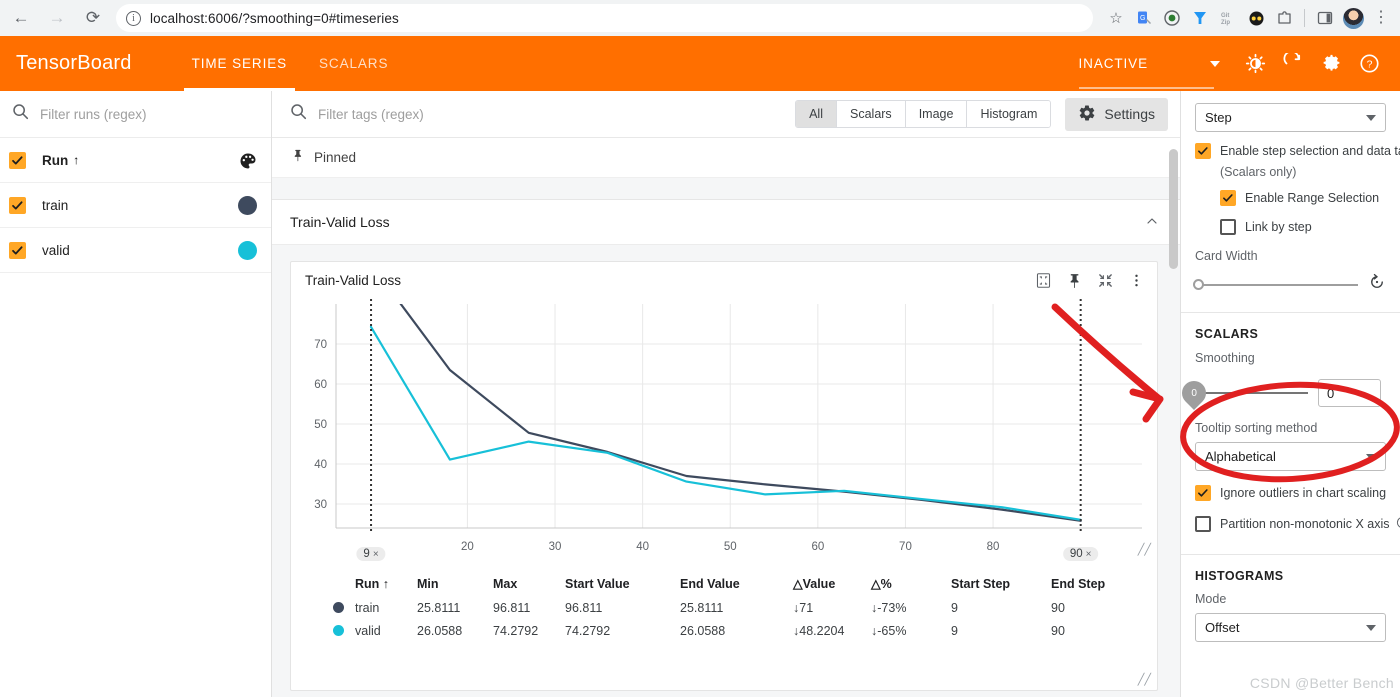 Image resolution: width=1400 pixels, height=697 pixels. Describe the element at coordinates (1284, 18) in the screenshot. I see `puzzle-icon` at that location.